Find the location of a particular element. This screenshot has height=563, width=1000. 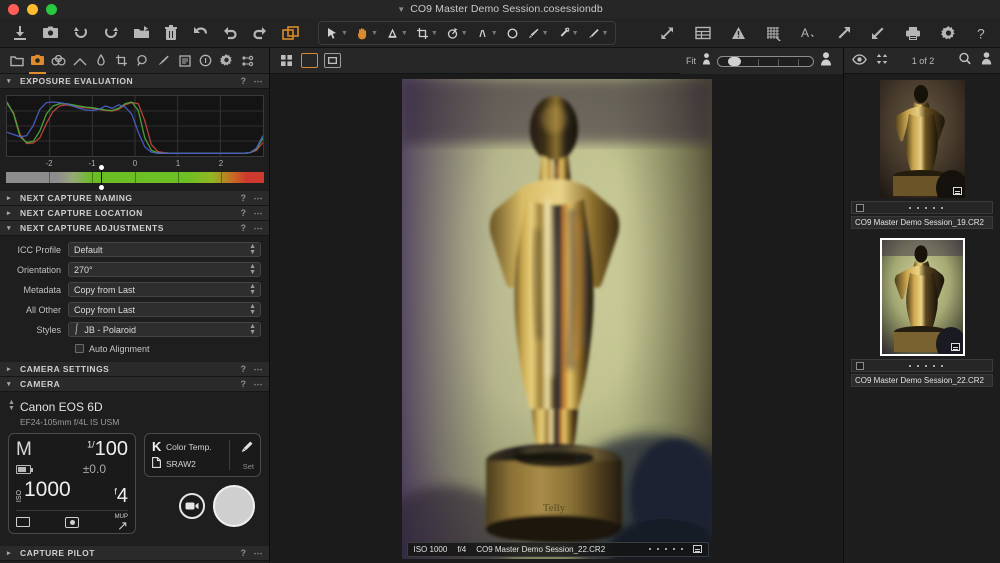

proof-view-button is located at coordinates (332, 60).